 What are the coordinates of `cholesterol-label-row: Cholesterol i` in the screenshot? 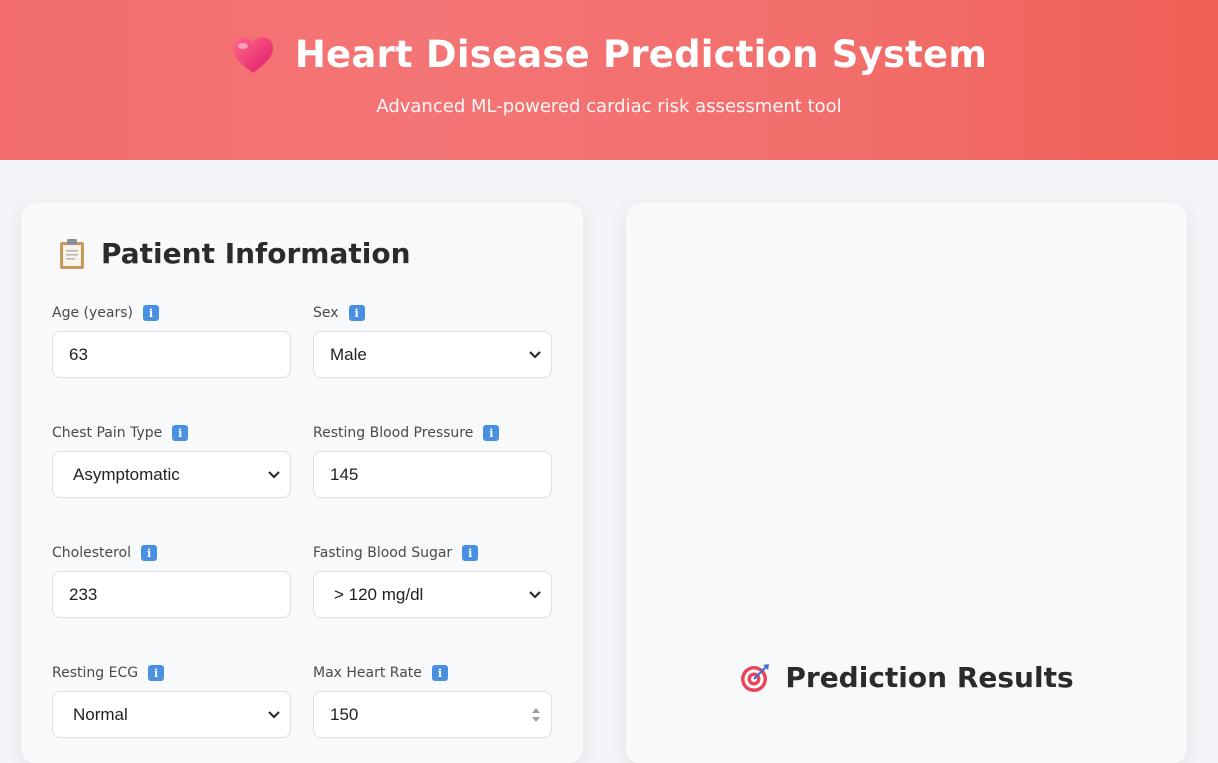 It's located at (171, 553).